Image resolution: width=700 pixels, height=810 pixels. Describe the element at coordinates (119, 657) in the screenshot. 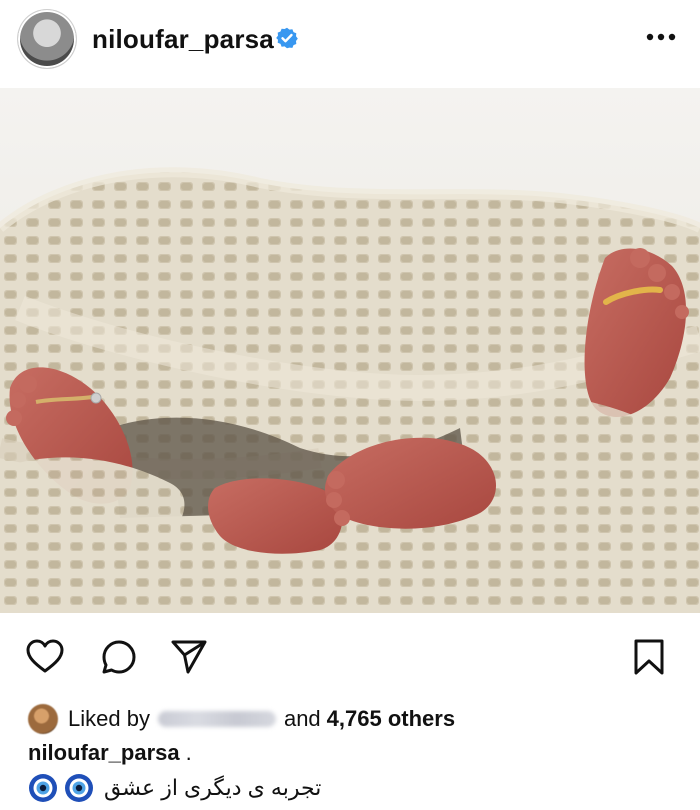

I see `comment-icon` at that location.